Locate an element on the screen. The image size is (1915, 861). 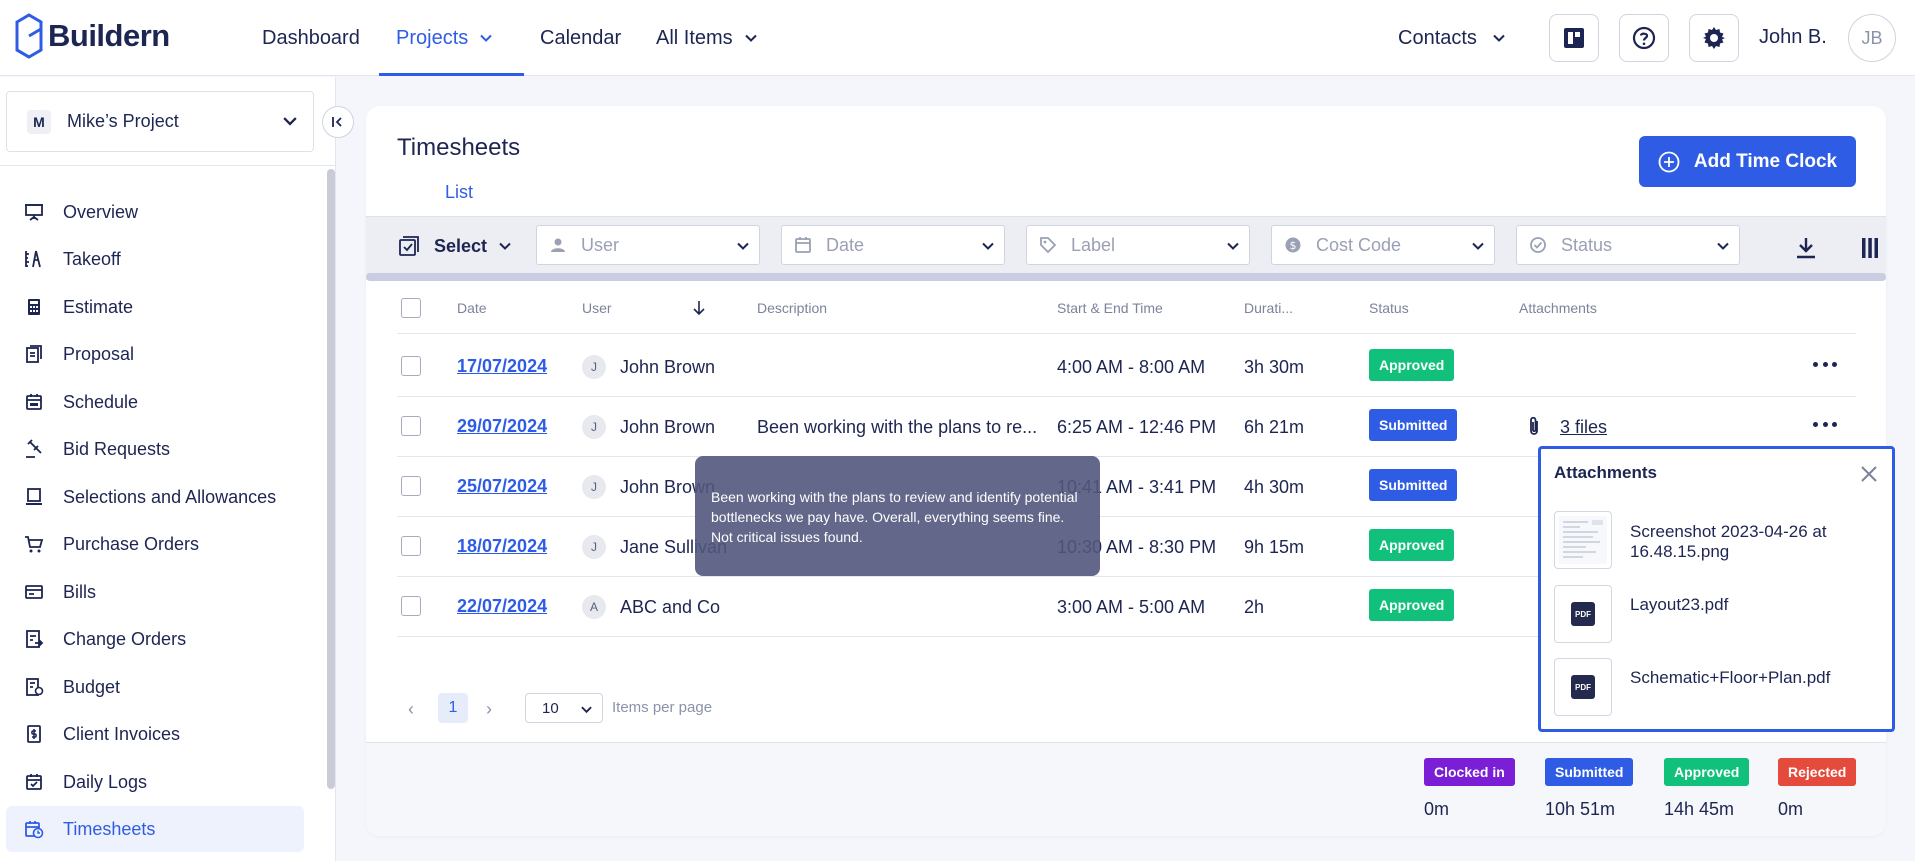
logo: Buildern is located at coordinates (92, 36).